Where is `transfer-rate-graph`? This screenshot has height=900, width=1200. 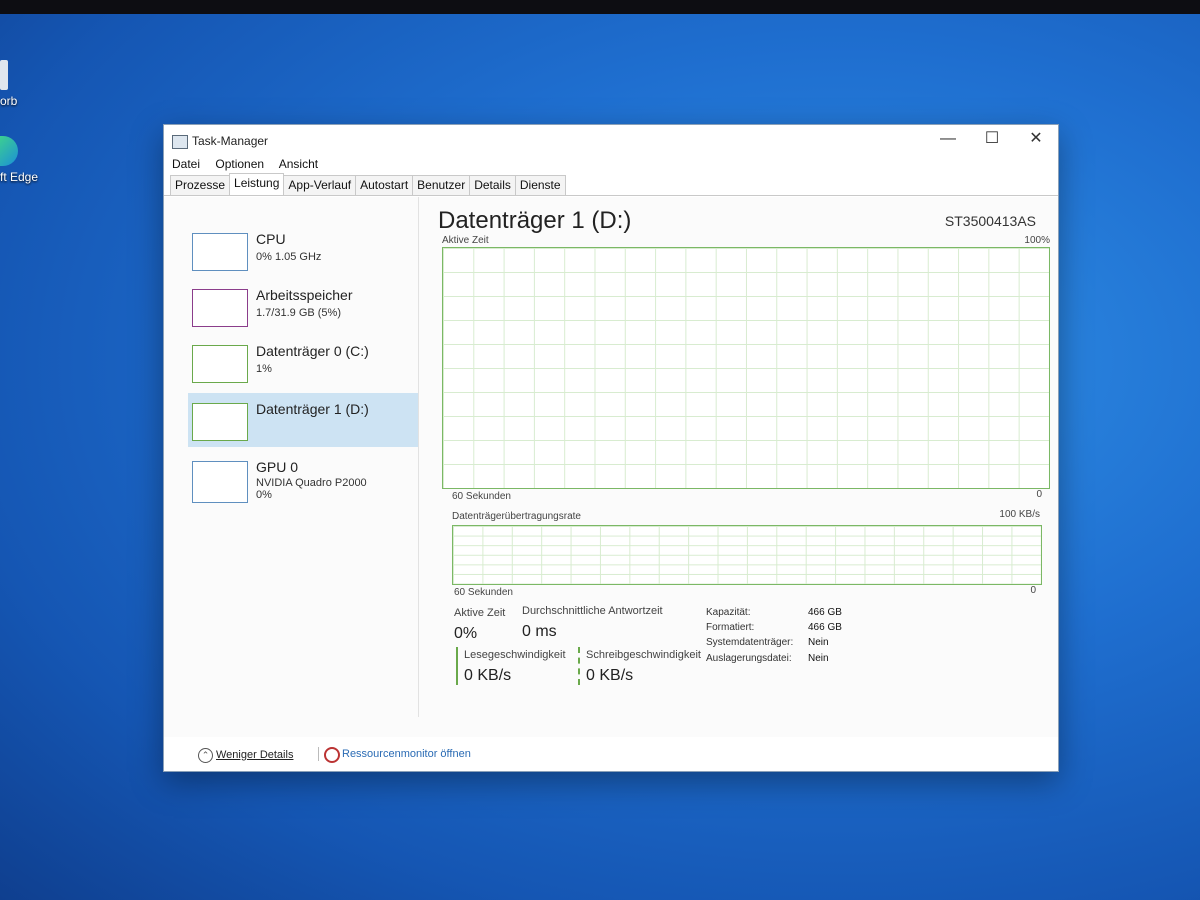
transfer-rate-graph is located at coordinates (747, 555).